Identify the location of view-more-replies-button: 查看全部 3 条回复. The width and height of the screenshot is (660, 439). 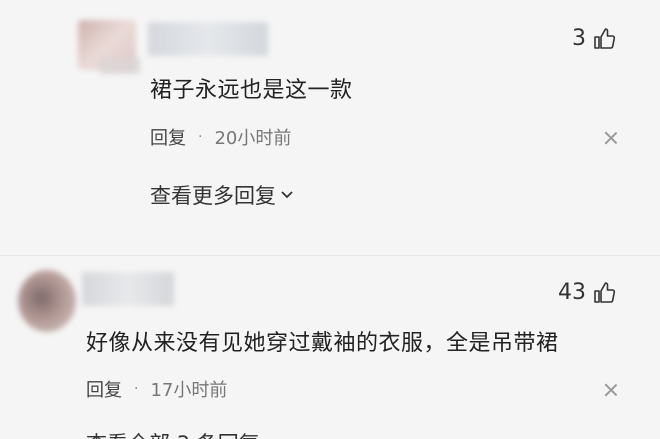
(173, 433).